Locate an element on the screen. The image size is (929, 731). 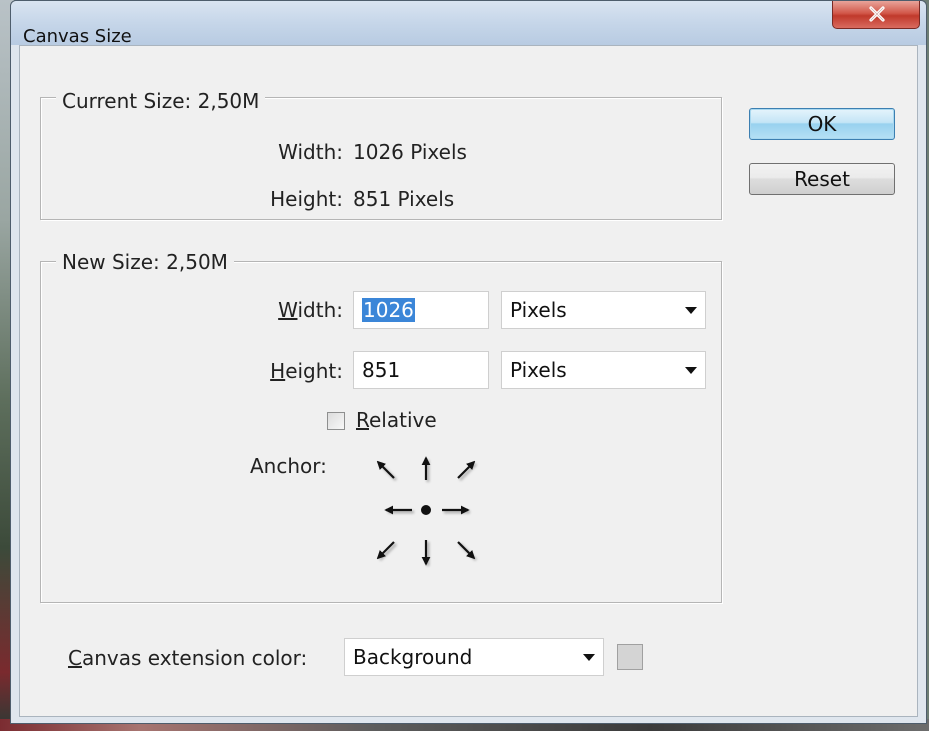
arrow-down-right-icon is located at coordinates (466, 550).